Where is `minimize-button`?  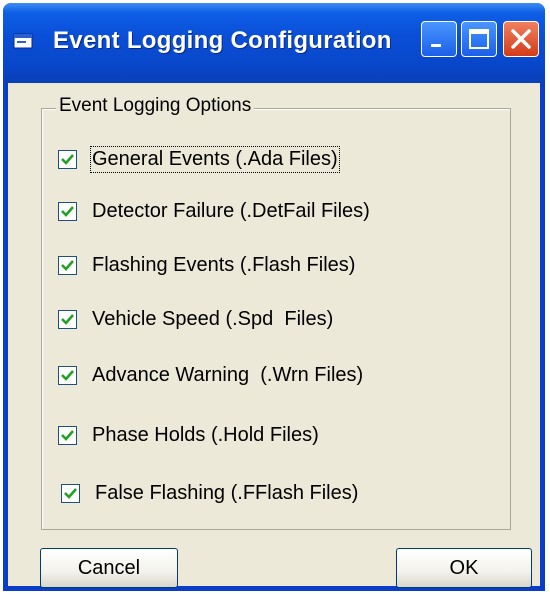 minimize-button is located at coordinates (439, 39).